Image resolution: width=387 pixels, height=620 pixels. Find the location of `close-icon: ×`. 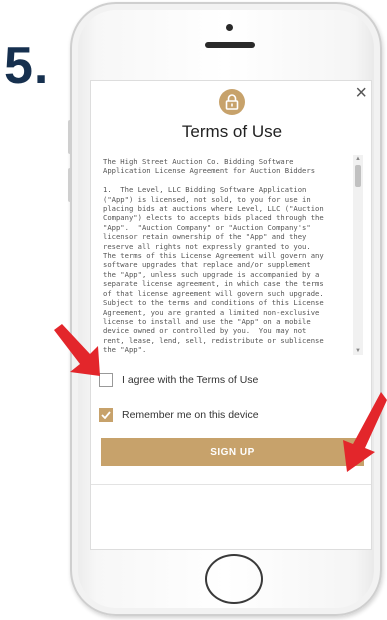

close-icon: × is located at coordinates (361, 93).